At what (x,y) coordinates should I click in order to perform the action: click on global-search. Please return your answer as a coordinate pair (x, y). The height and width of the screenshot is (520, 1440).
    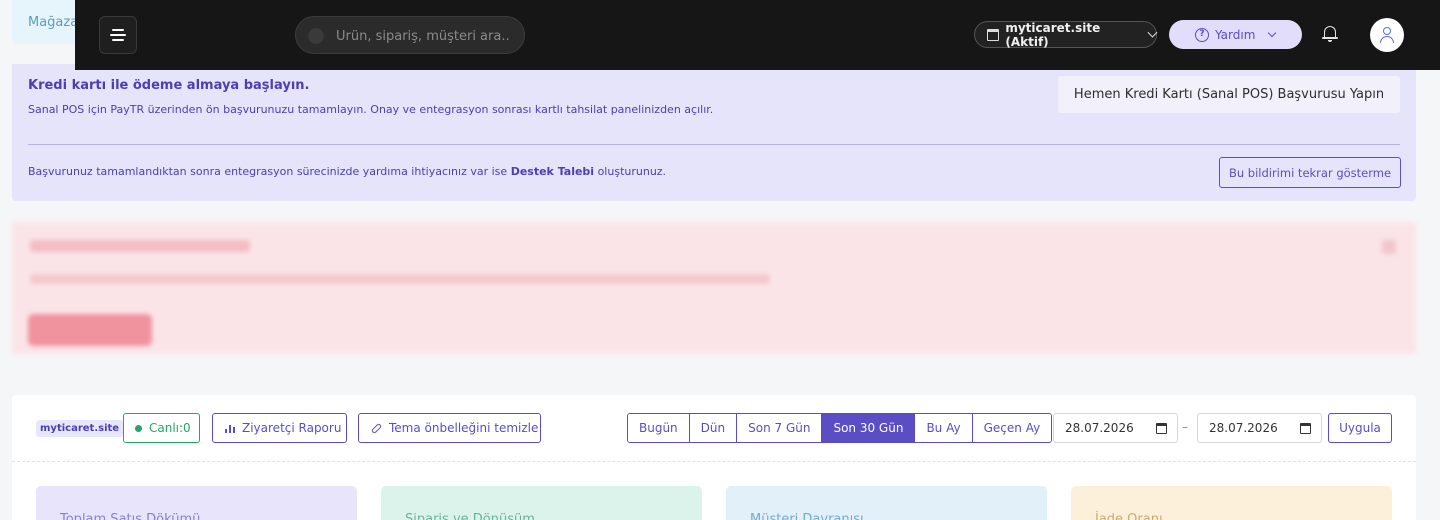
    Looking at the image, I should click on (410, 35).